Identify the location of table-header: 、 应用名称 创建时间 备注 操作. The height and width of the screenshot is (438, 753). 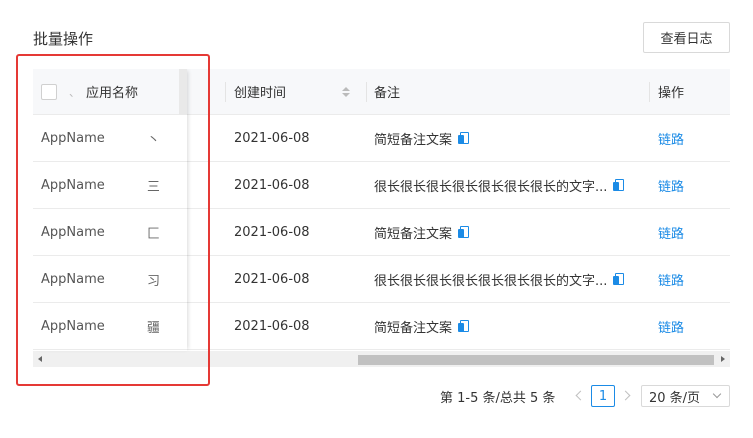
(381, 92).